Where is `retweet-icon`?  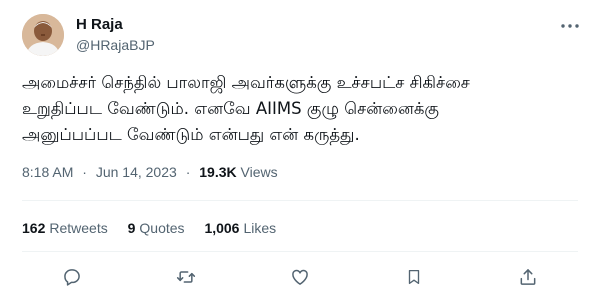 retweet-icon is located at coordinates (186, 277).